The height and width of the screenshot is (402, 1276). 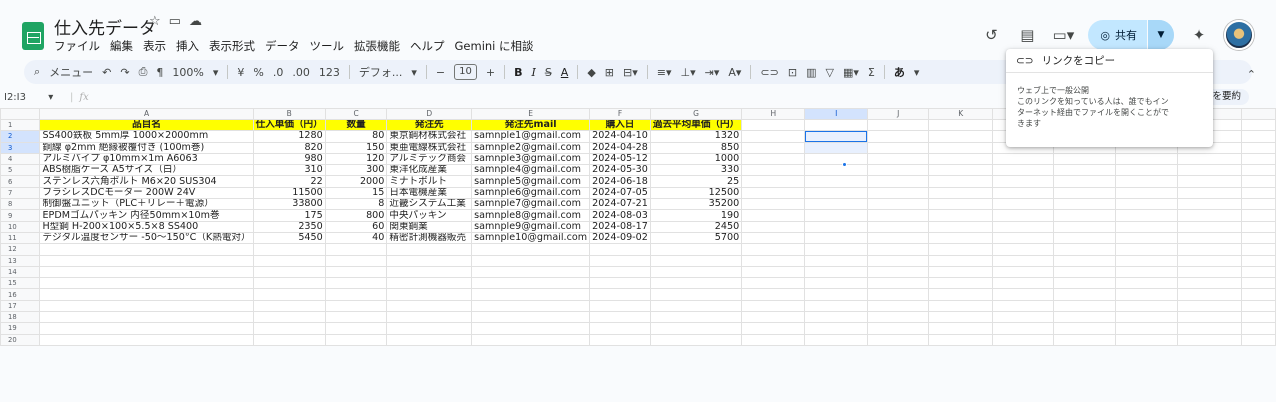 I want to click on cell: アルミテック商会, so click(x=429, y=159).